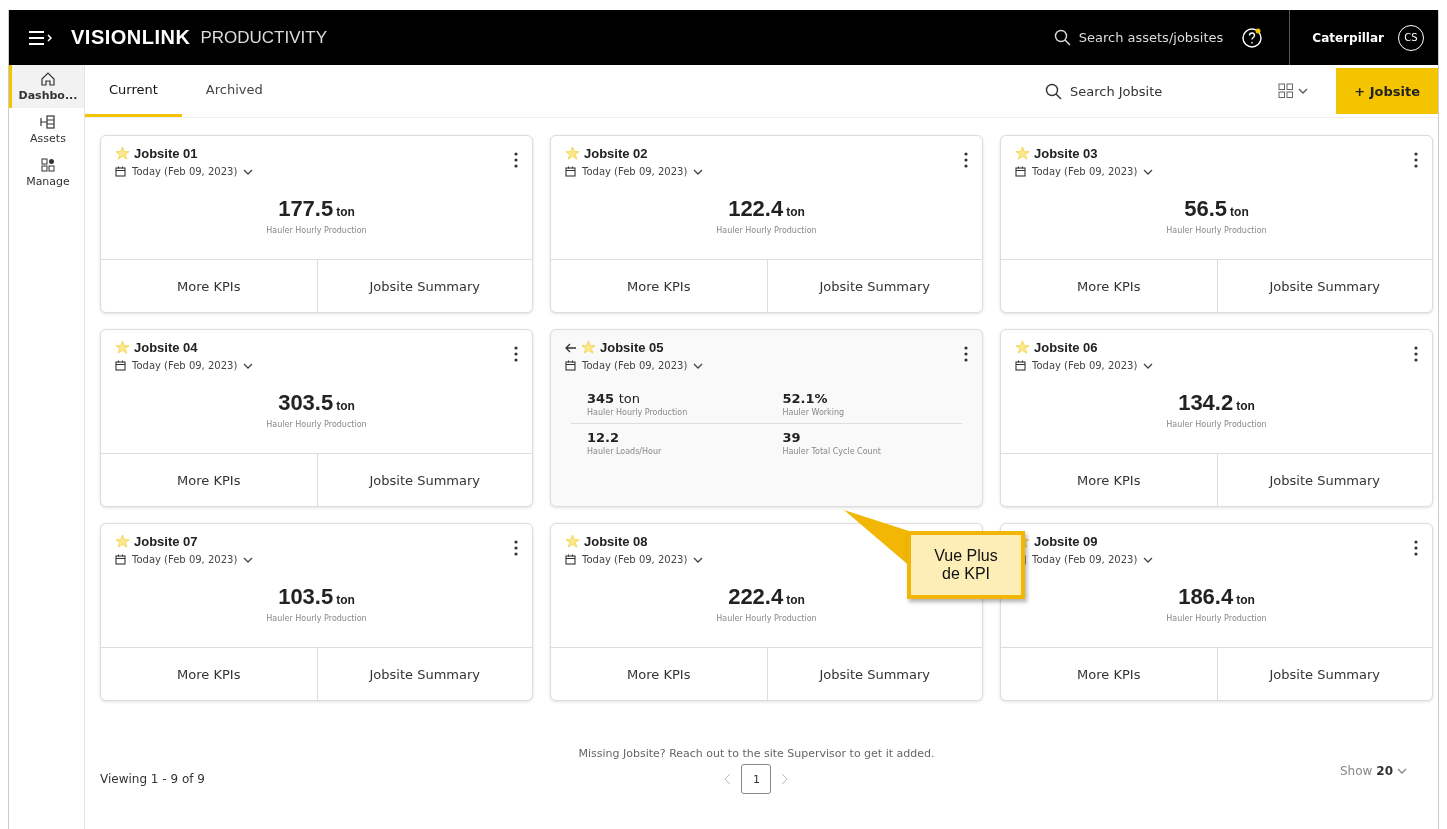  What do you see at coordinates (1103, 91) in the screenshot?
I see `jobsite-search-field: Search Jobsite` at bounding box center [1103, 91].